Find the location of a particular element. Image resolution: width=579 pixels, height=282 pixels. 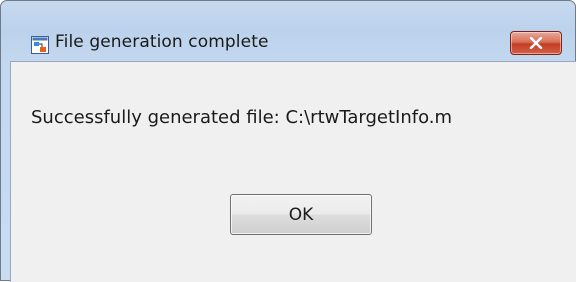

window-title: File generation complete is located at coordinates (162, 42).